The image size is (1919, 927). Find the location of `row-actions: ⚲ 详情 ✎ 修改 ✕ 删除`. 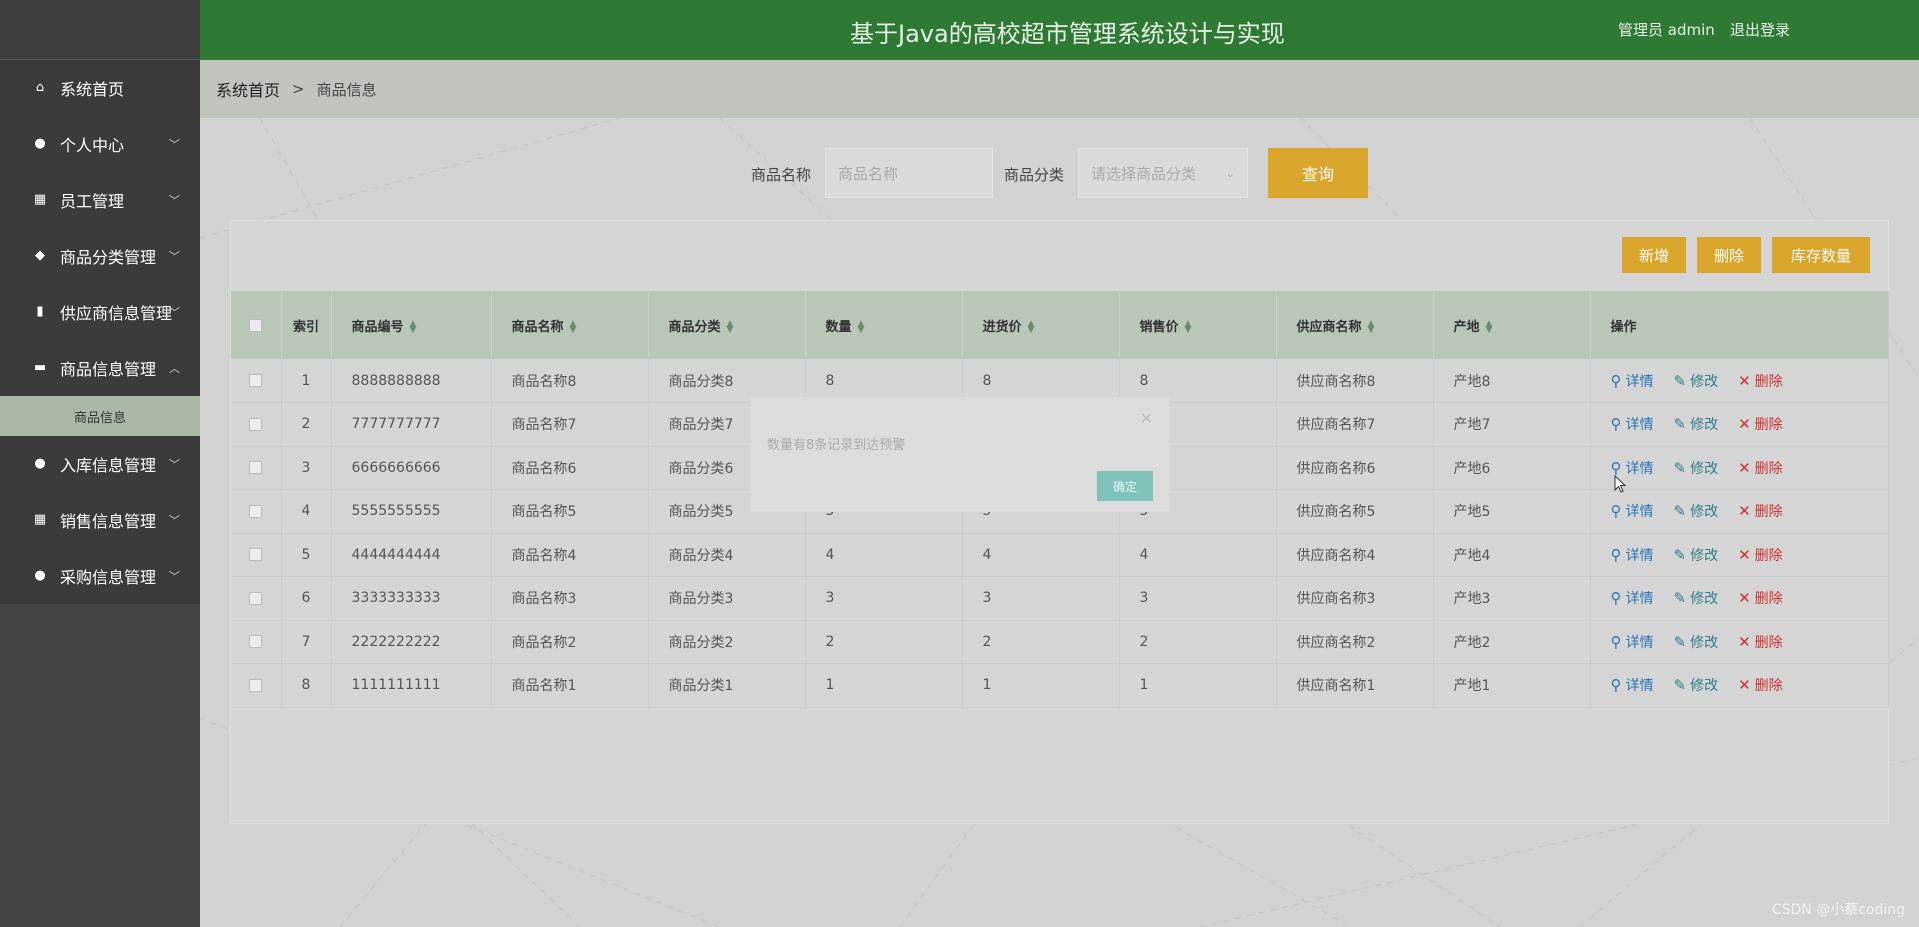

row-actions: ⚲ 详情 ✎ 修改 ✕ 删除 is located at coordinates (1739, 685).